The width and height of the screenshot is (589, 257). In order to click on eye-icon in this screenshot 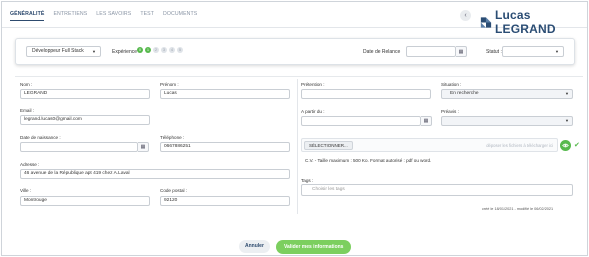, I will do `click(565, 145)`.